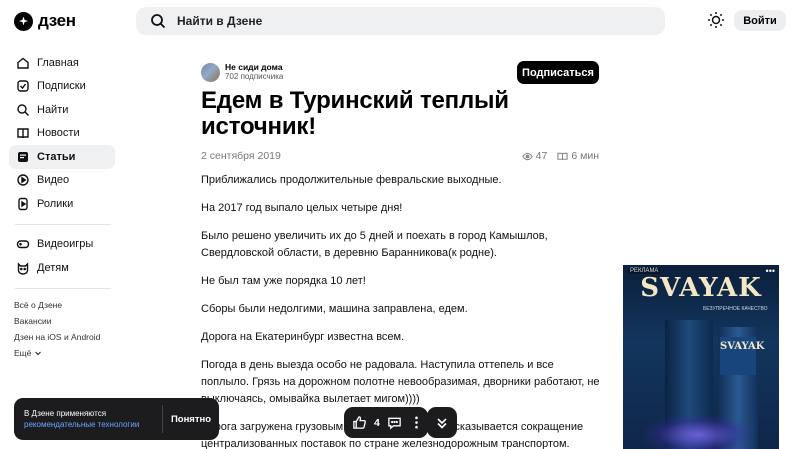 This screenshot has width=800, height=449. I want to click on sidebar-item-label: Ролики, so click(55, 203).